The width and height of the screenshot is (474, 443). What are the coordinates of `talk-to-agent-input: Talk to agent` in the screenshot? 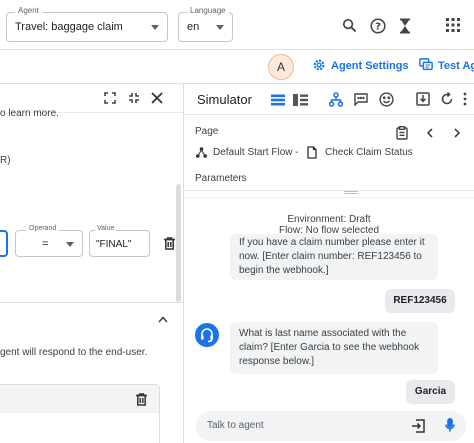 It's located at (331, 426).